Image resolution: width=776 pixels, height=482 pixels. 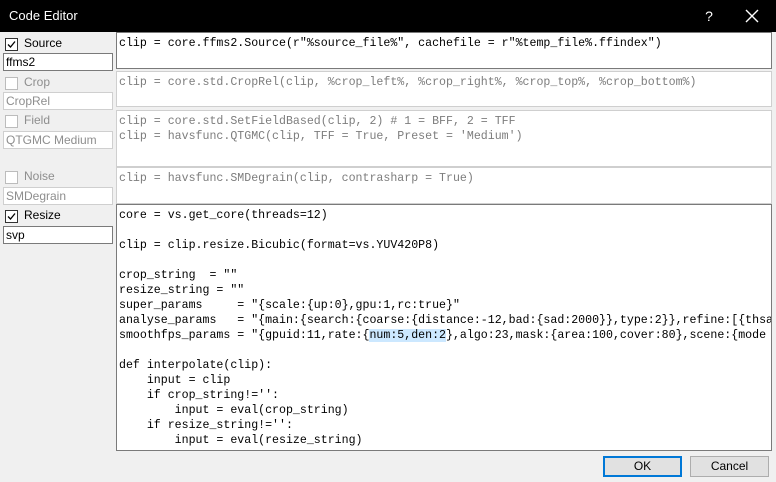 What do you see at coordinates (199, 395) in the screenshot?
I see `code-line: if crop_string!='':` at bounding box center [199, 395].